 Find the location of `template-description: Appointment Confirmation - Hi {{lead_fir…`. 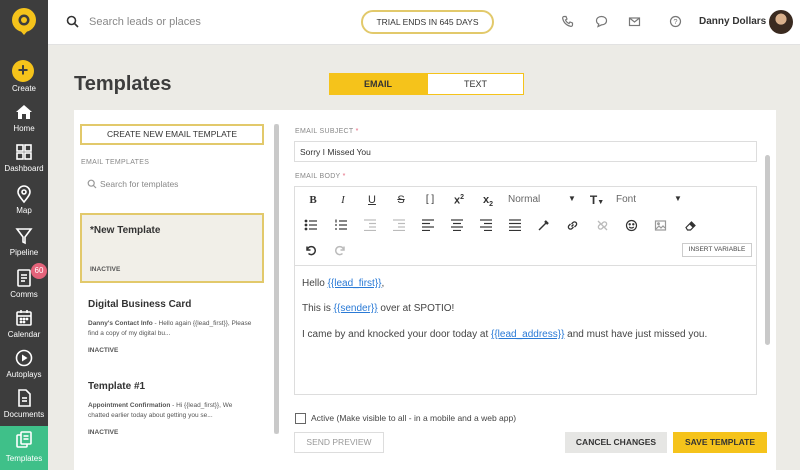

template-description: Appointment Confirmation - Hi {{lead_fir… is located at coordinates (171, 411).